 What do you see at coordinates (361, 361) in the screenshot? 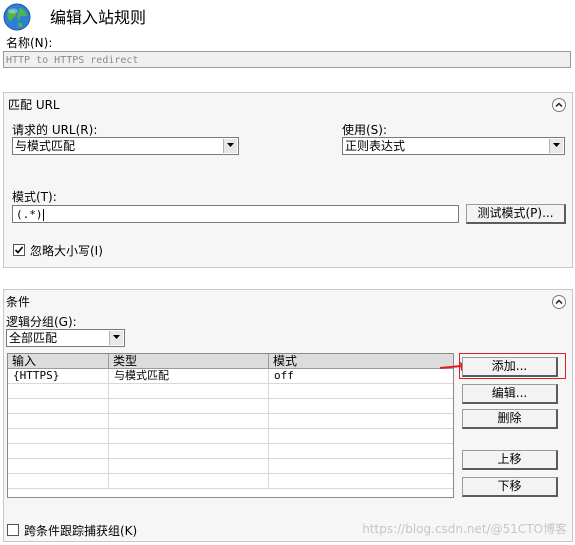
I see `column-header-pattern: 模式` at bounding box center [361, 361].